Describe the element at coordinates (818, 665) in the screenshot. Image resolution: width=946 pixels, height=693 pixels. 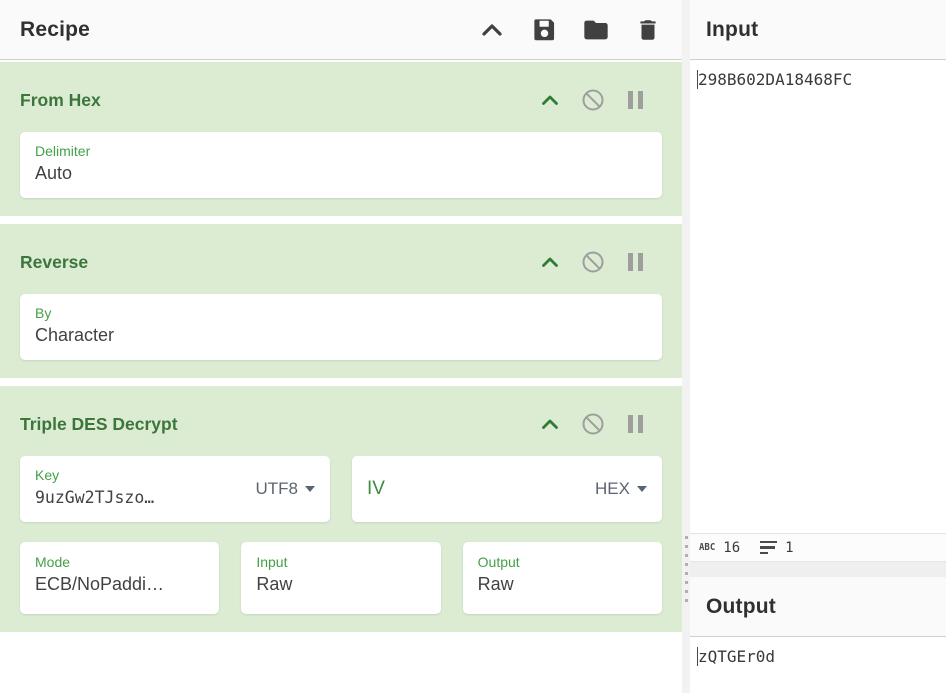
I see `output-textarea: zQTGEr0d` at that location.